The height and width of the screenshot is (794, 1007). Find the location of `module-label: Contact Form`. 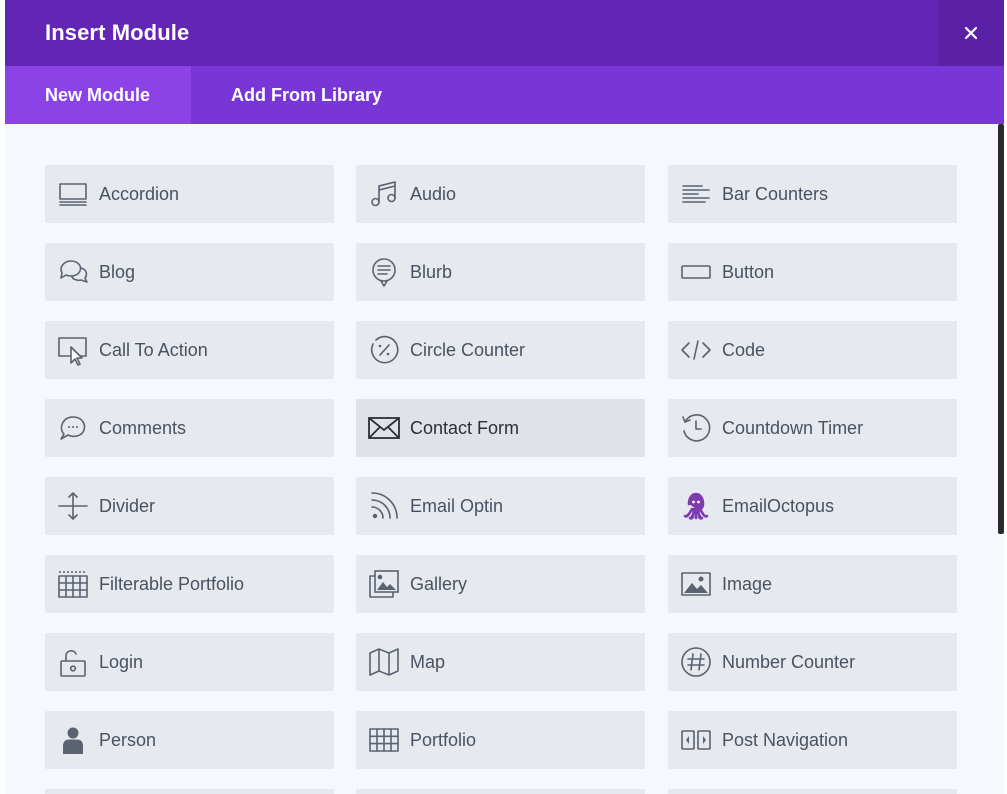

module-label: Contact Form is located at coordinates (465, 428).